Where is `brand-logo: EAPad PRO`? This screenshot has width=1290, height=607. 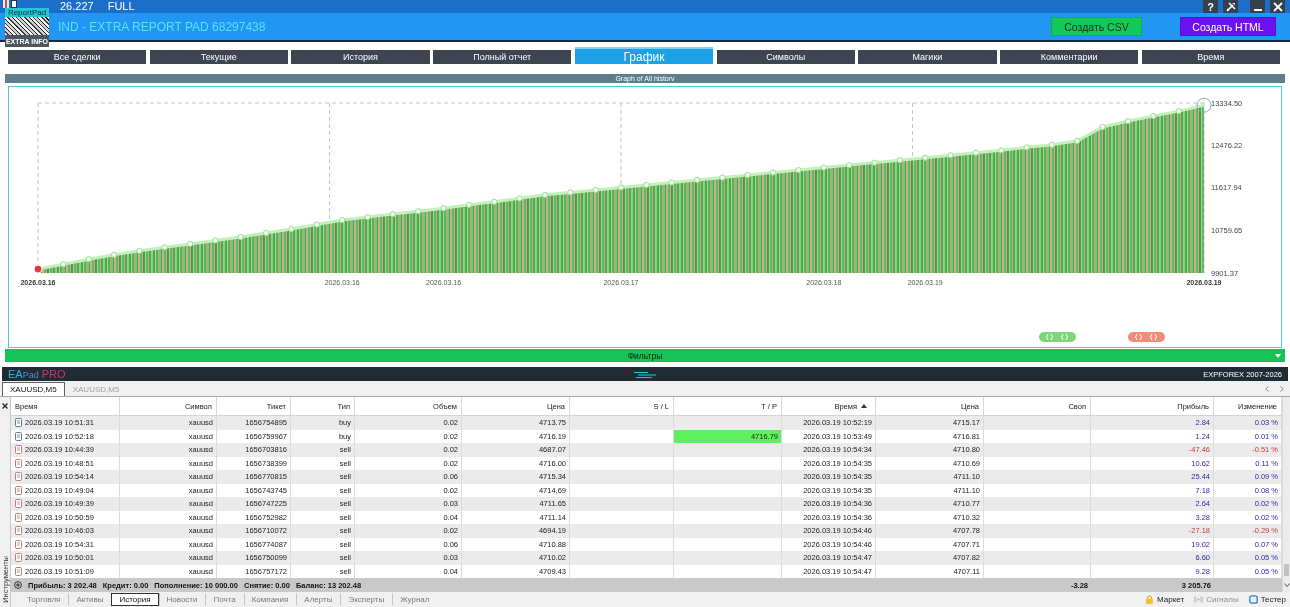 brand-logo: EAPad PRO is located at coordinates (37, 374).